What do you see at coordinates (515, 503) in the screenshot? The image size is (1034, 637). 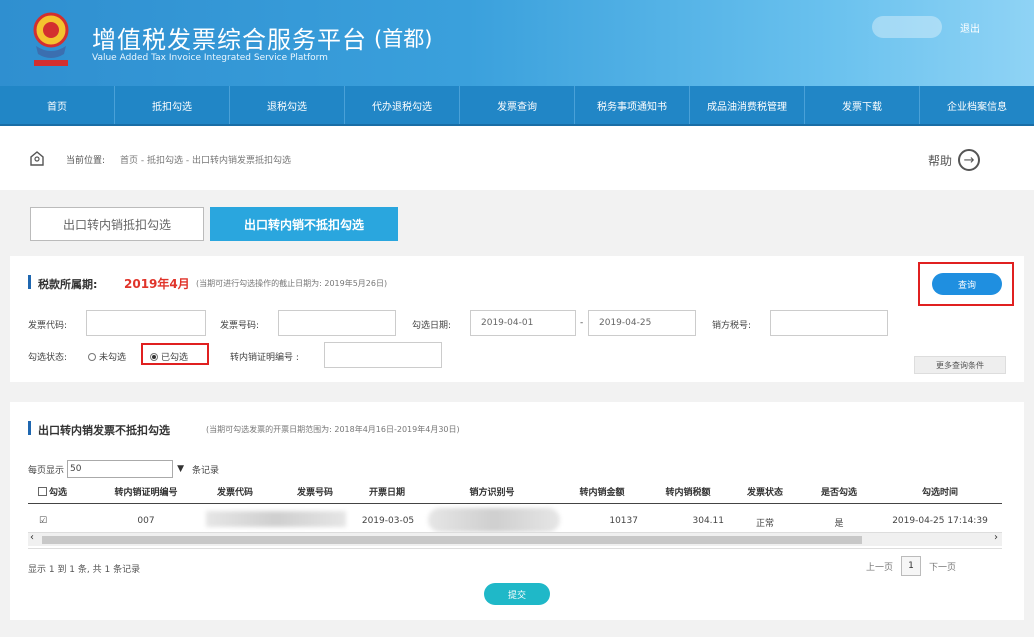 I see `table-header-divider` at bounding box center [515, 503].